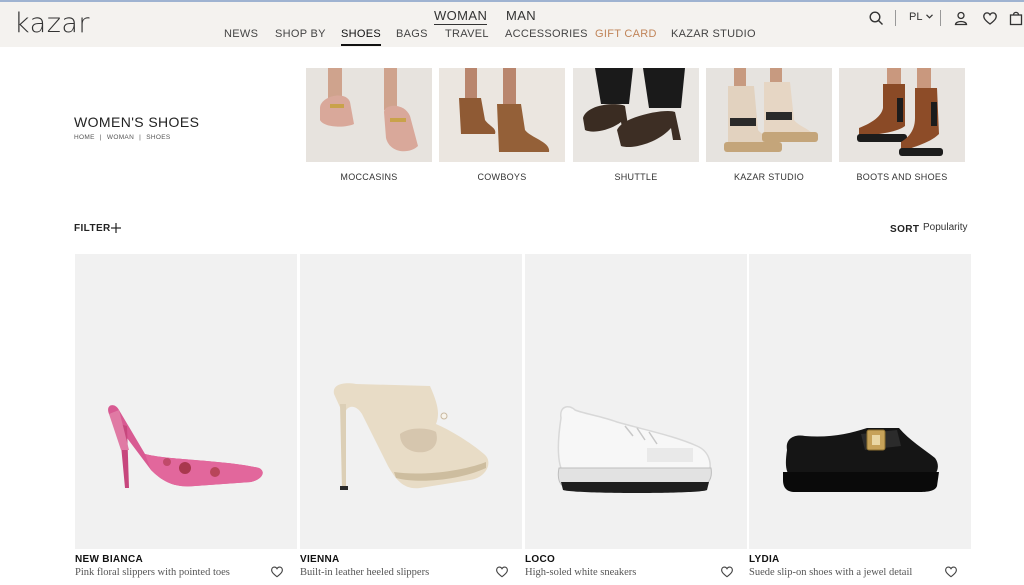  I want to click on category-label: MOCCASINS, so click(369, 177).